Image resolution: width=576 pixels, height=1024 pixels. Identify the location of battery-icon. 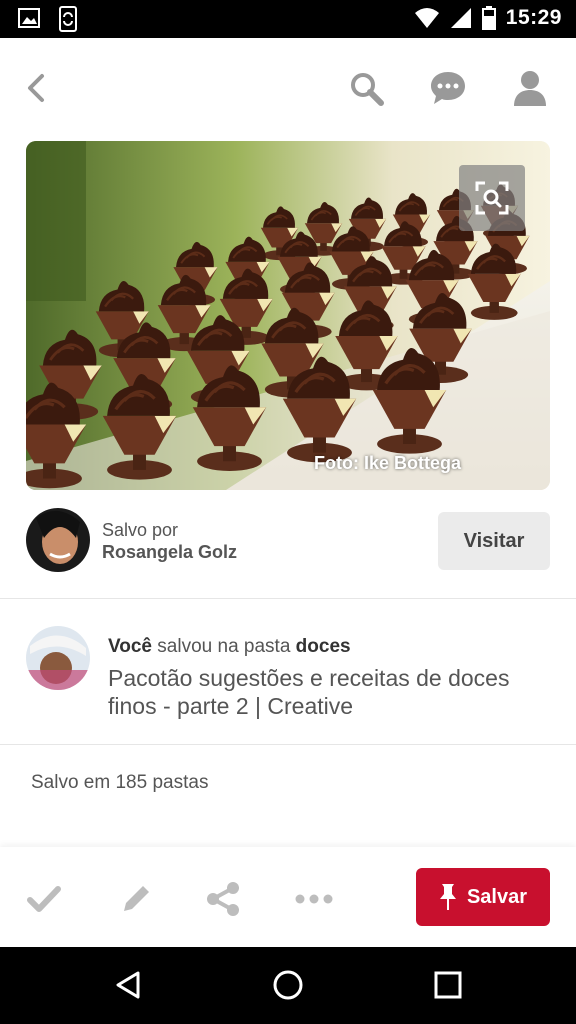
(488, 18).